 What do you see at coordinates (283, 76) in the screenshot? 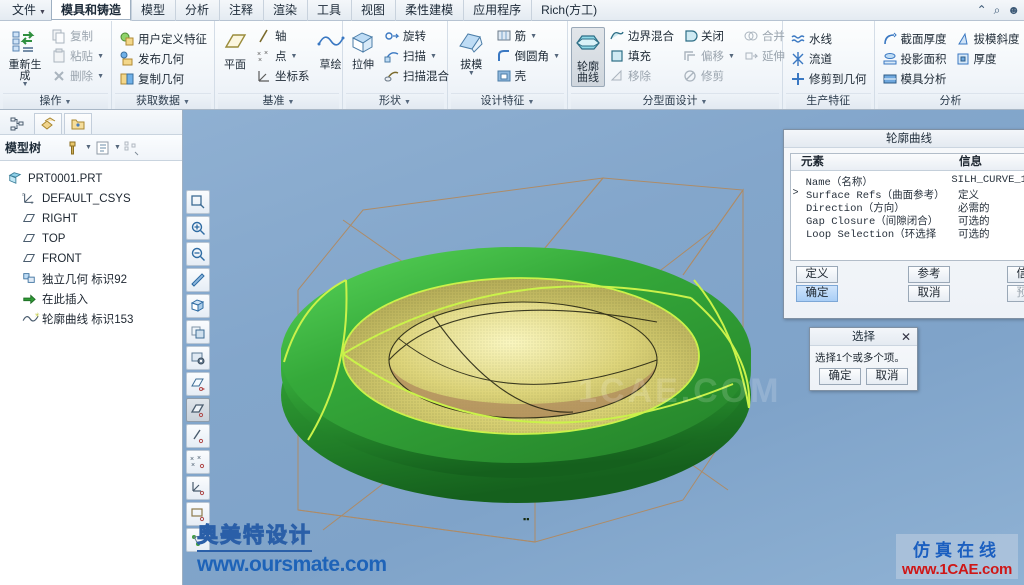
I see `coordinate-system-button: 坐标系` at bounding box center [283, 76].